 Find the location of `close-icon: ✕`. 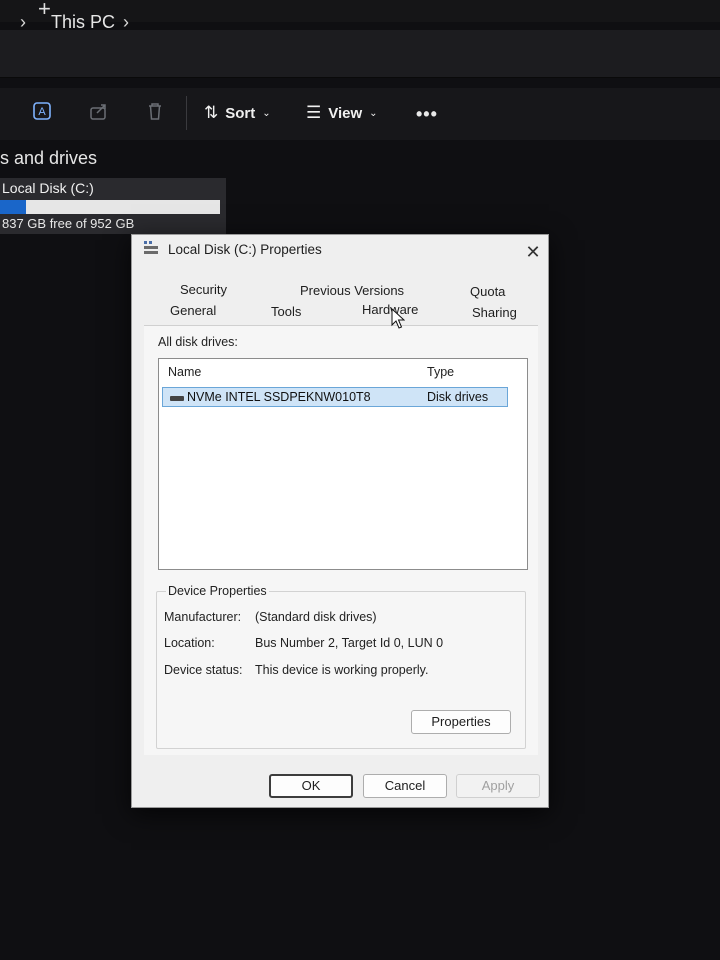

close-icon: ✕ is located at coordinates (533, 252).